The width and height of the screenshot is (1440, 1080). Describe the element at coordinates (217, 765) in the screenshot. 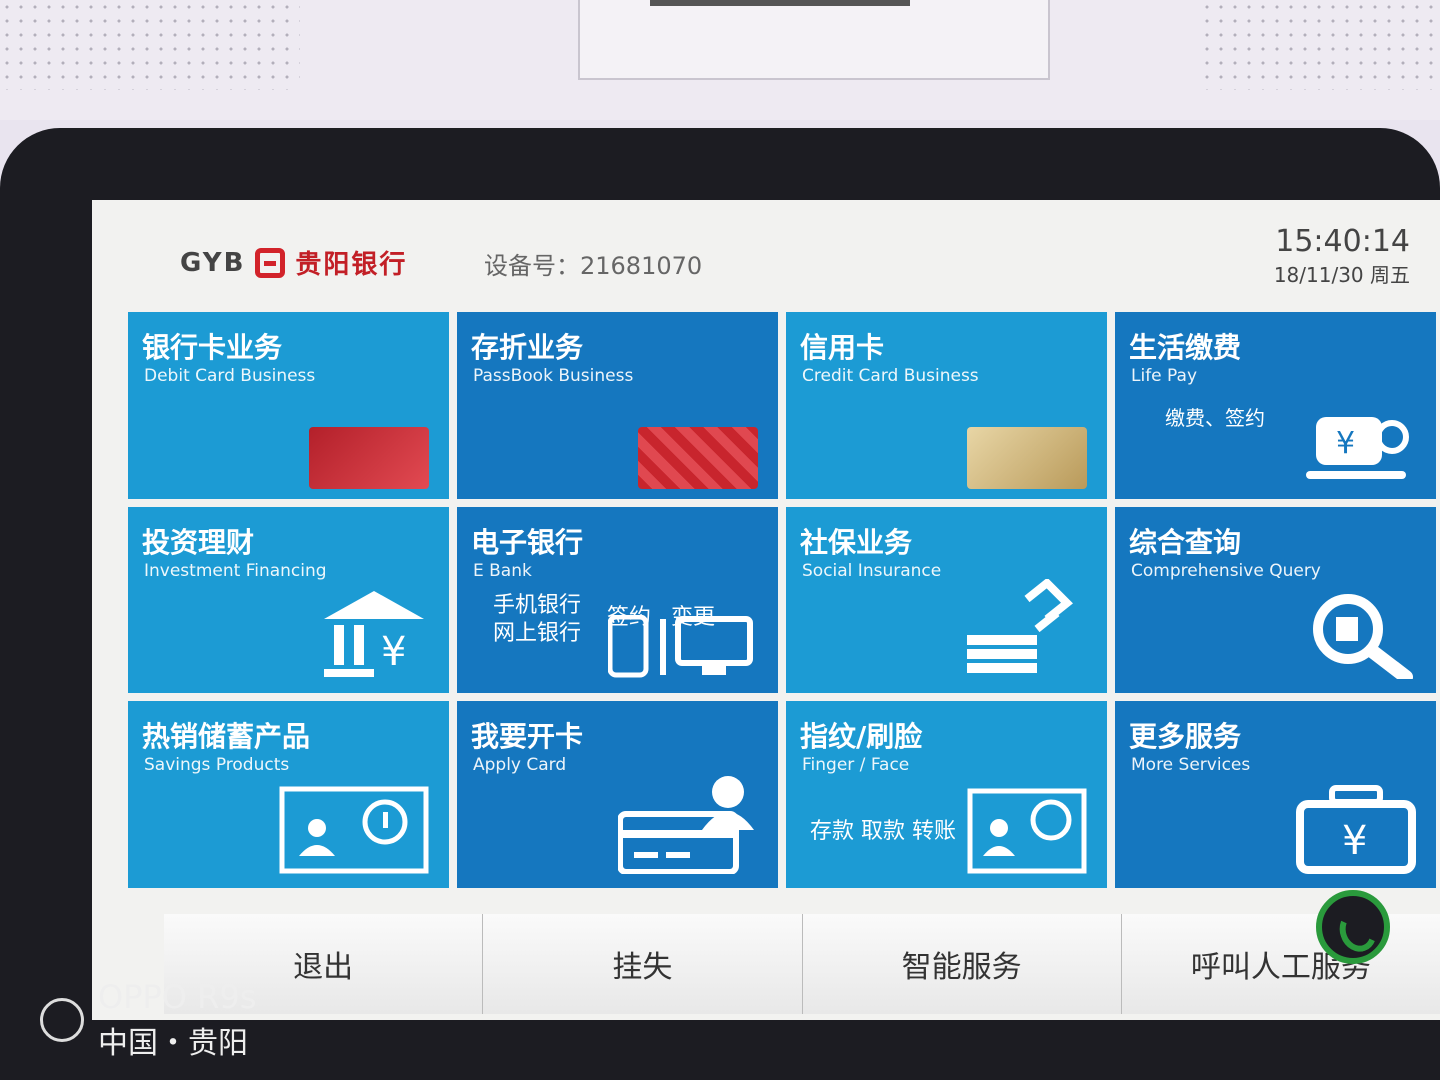

I see `tile-subtitle: Savings Products` at that location.